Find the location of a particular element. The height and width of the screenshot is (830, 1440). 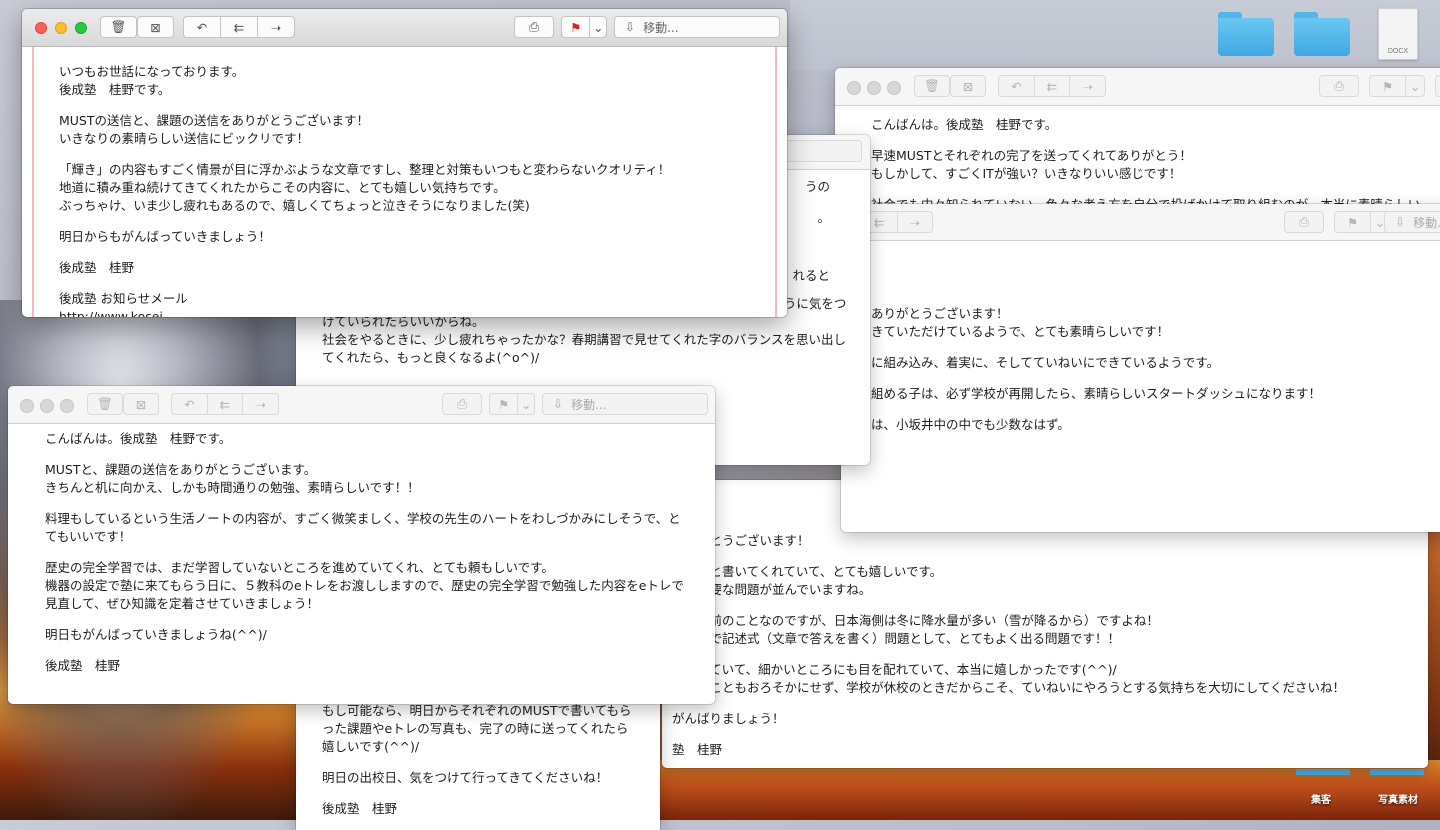

reply-group: ⇇ ➝ is located at coordinates (897, 222).